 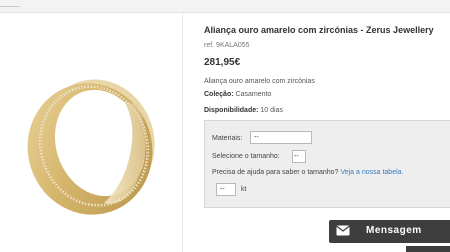 I want to click on size-table-link: Veja a nossa tabela., so click(x=371, y=172).